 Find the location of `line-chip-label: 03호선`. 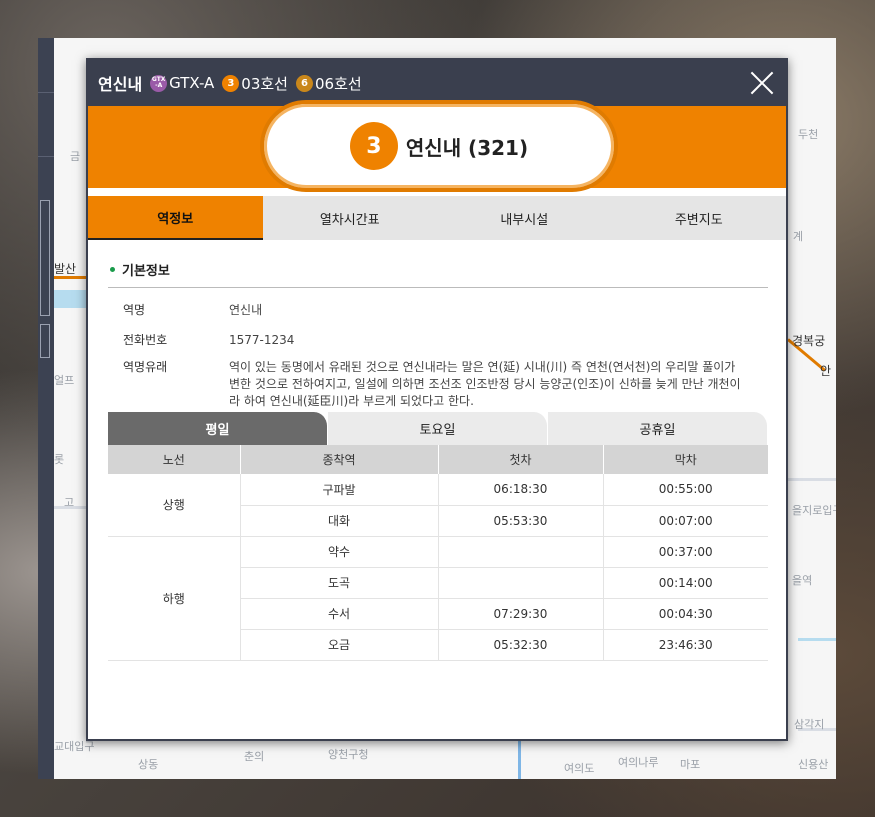

line-chip-label: 03호선 is located at coordinates (264, 83).